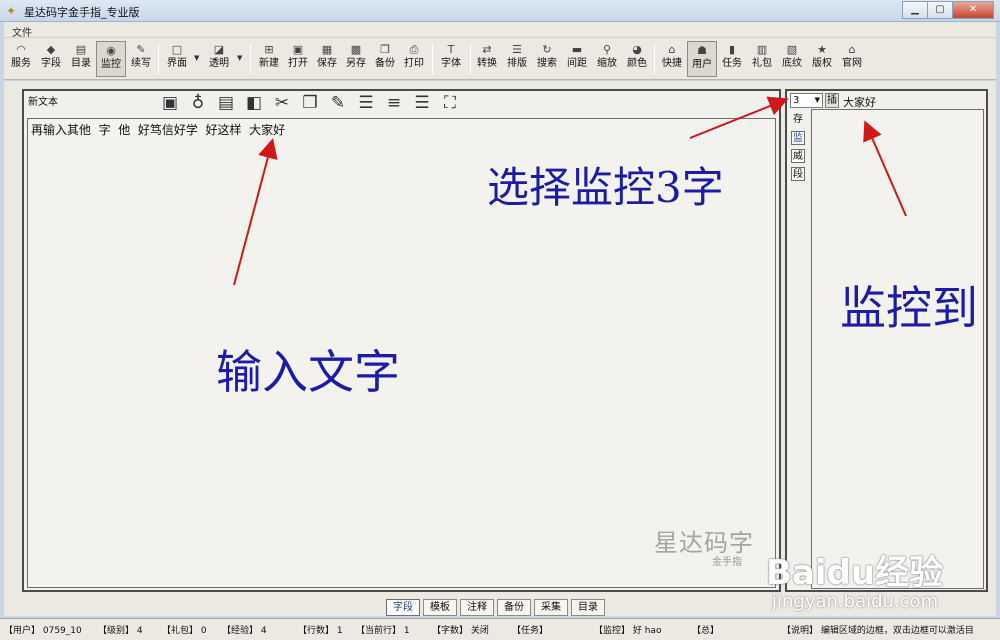 This screenshot has height=640, width=1000. Describe the element at coordinates (51, 49) in the screenshot. I see `diamond-icon: ◆` at that location.